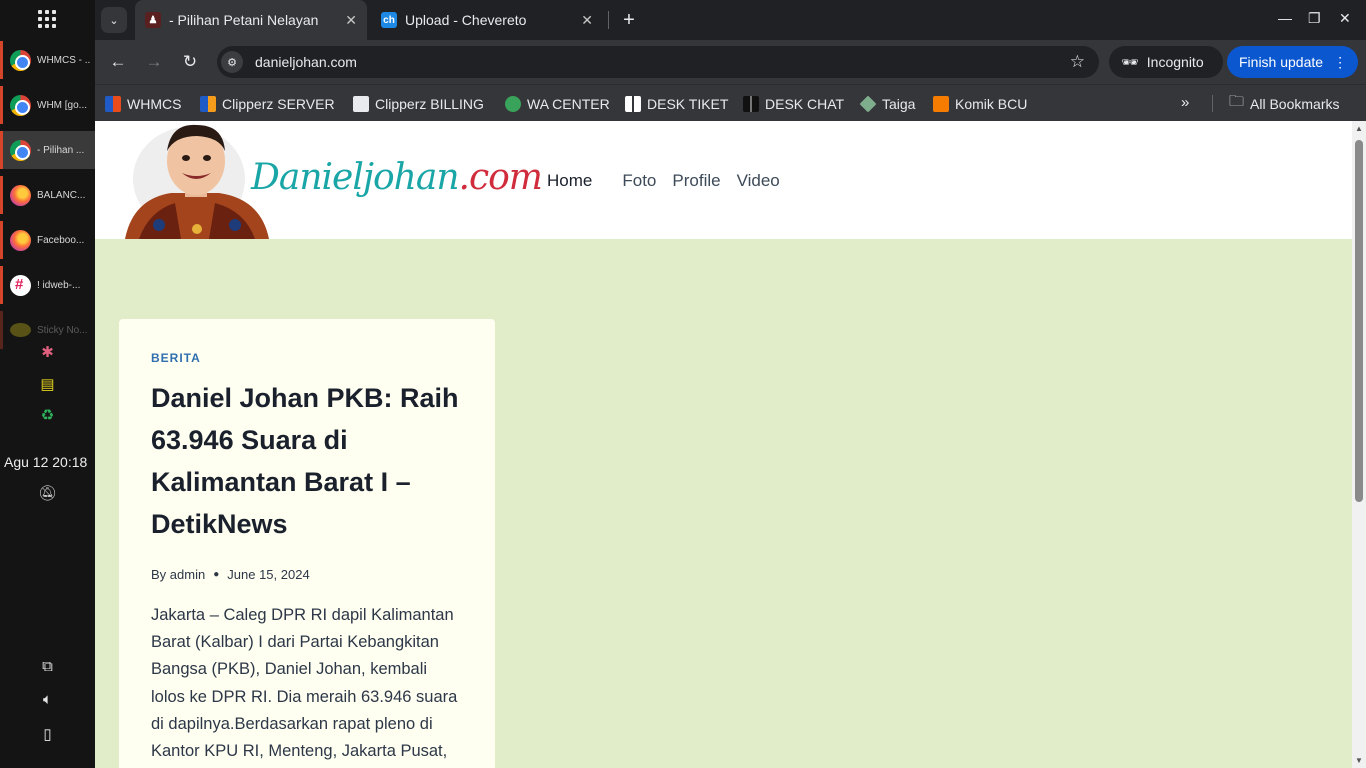 The image size is (1366, 768). What do you see at coordinates (688, 103) in the screenshot?
I see `bookmark-label: DESK TIKET` at bounding box center [688, 103].